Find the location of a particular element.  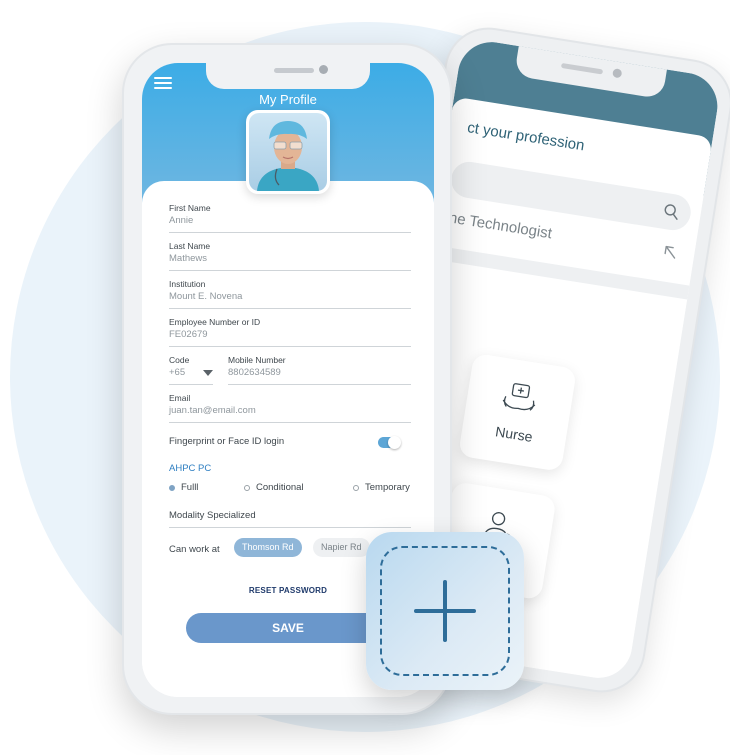

biometric-login-toggle is located at coordinates (389, 442).